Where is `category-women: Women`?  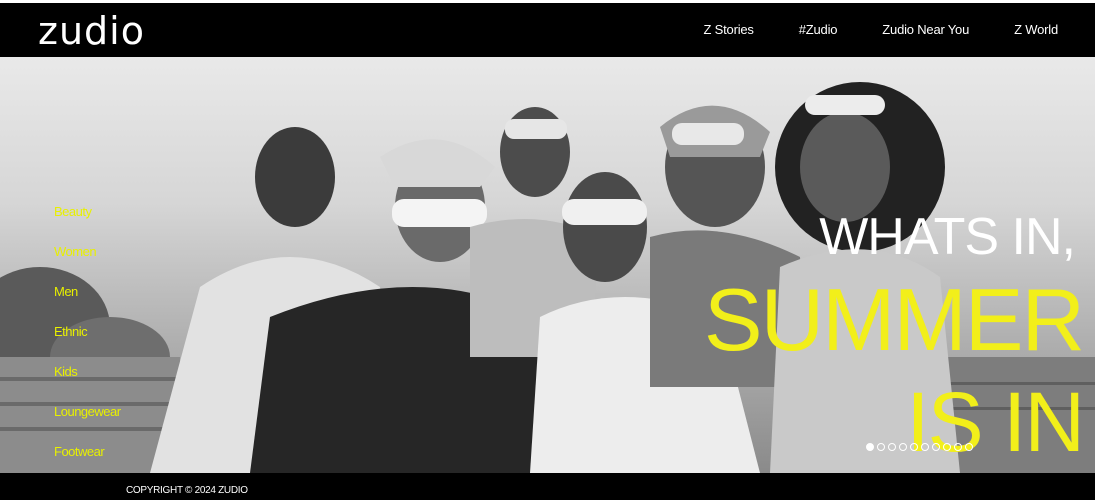
category-women: Women is located at coordinates (87, 262).